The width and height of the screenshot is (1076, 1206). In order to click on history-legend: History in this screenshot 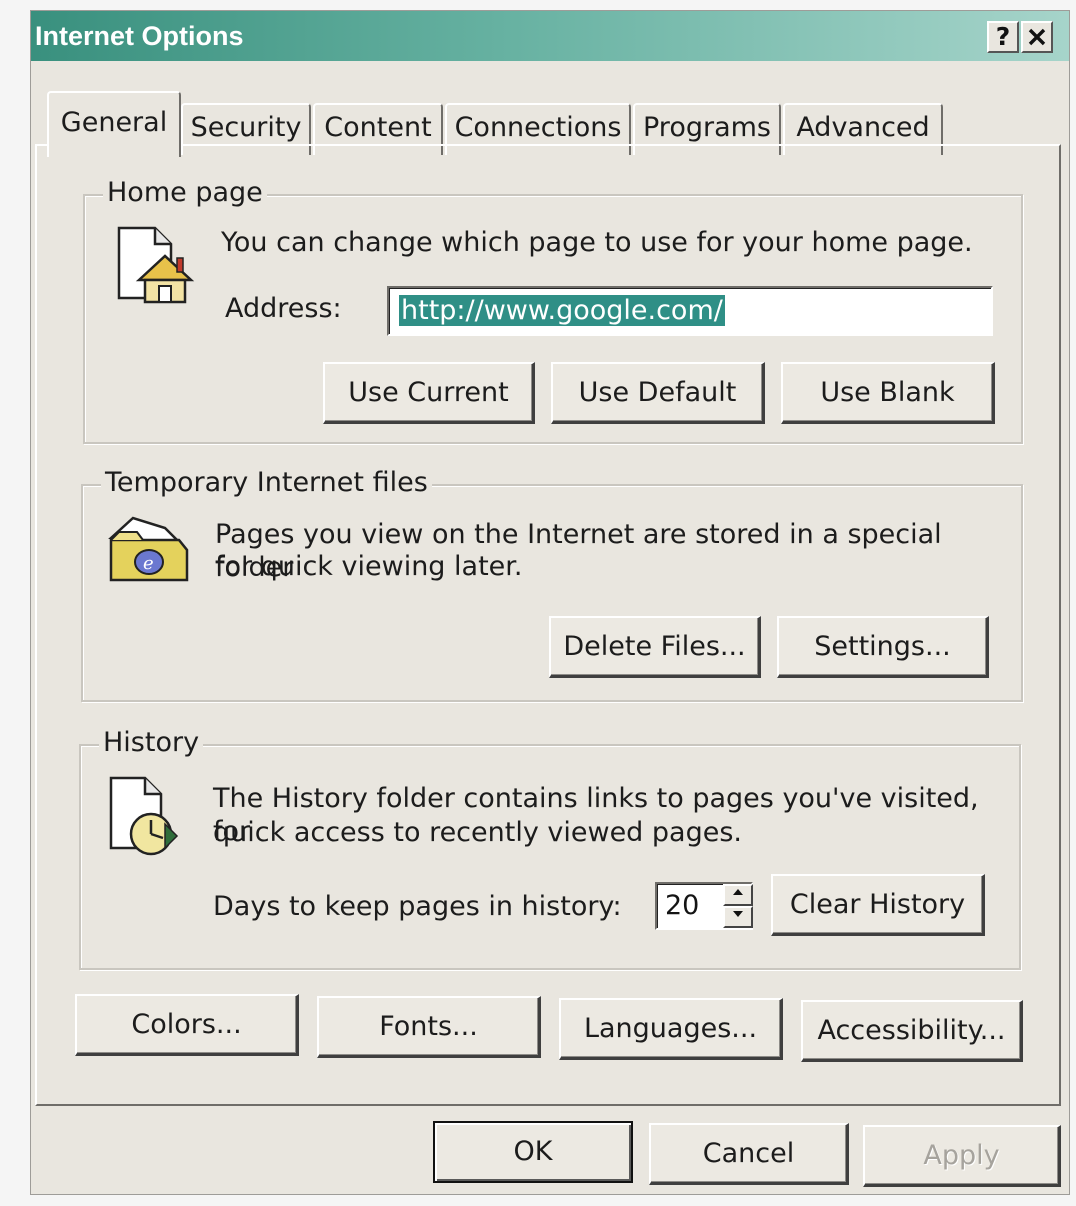, I will do `click(151, 743)`.